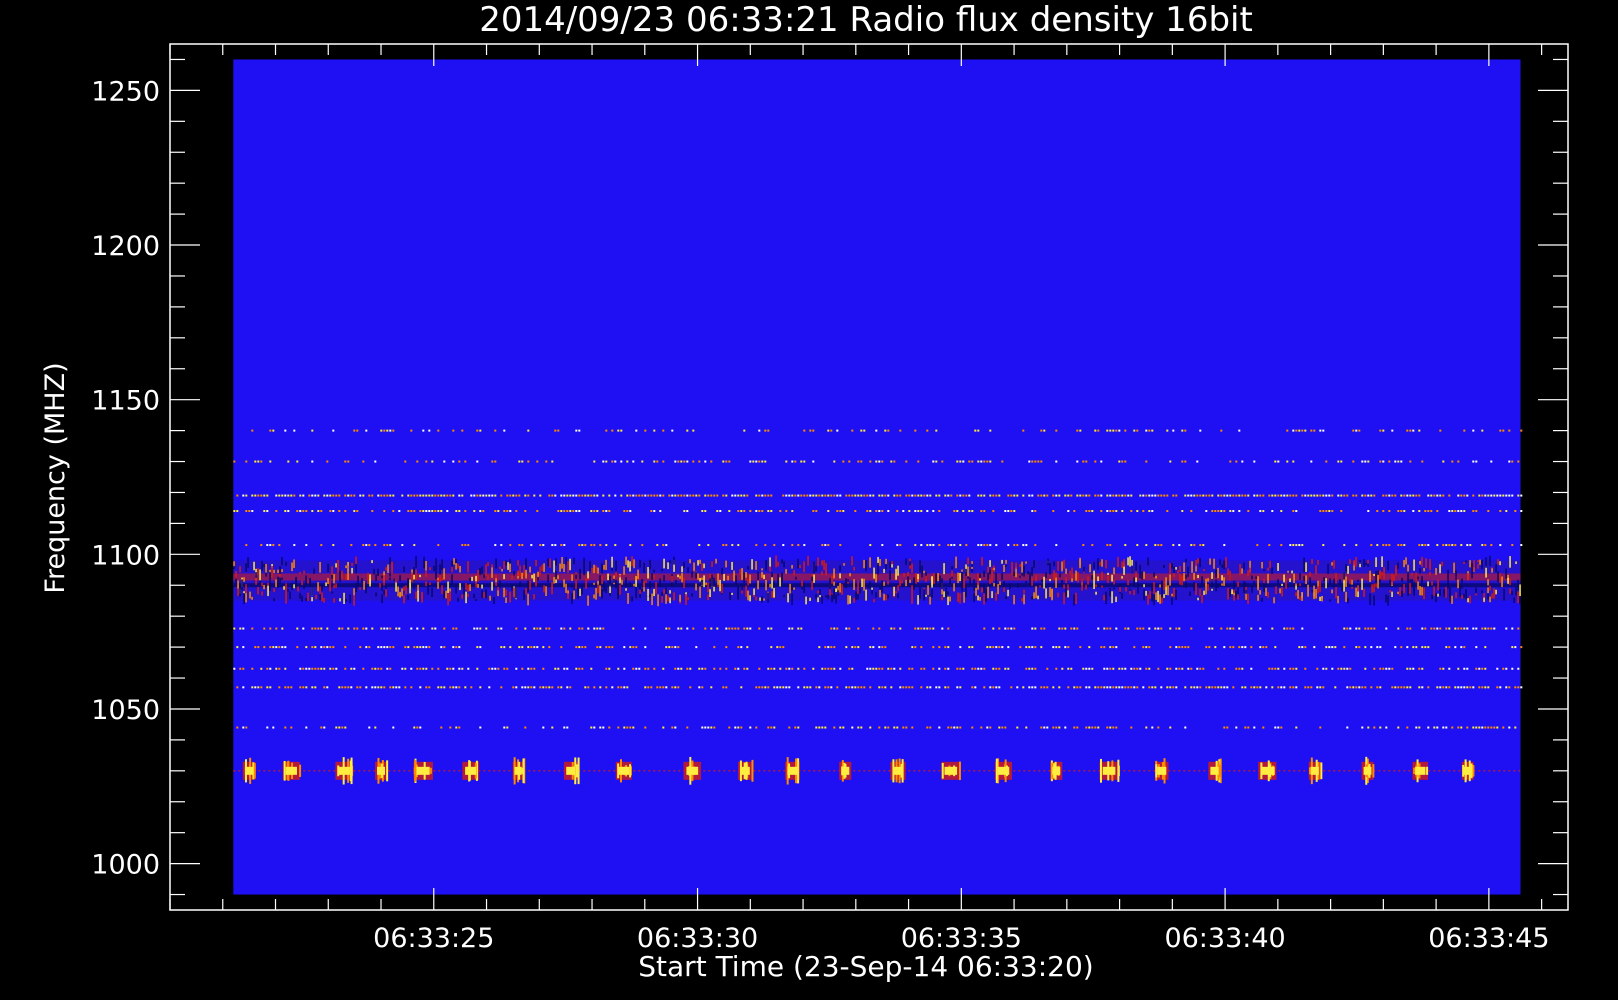 This screenshot has width=1618, height=1000. I want to click on y-tick-label: 1050, so click(125, 710).